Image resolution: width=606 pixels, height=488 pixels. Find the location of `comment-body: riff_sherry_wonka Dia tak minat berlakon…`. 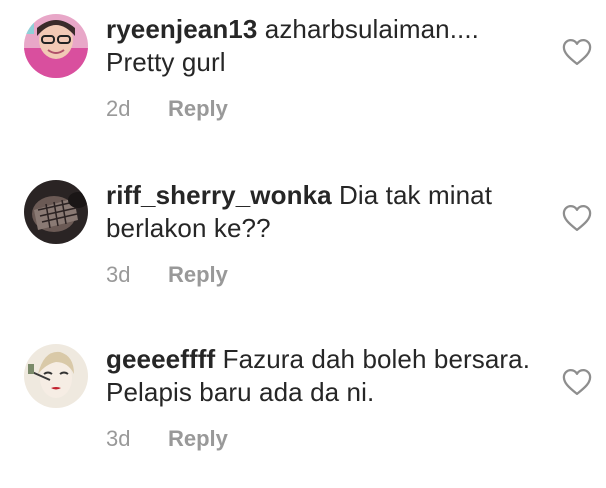

comment-body: riff_sherry_wonka Dia tak minat berlakon… is located at coordinates (326, 212).